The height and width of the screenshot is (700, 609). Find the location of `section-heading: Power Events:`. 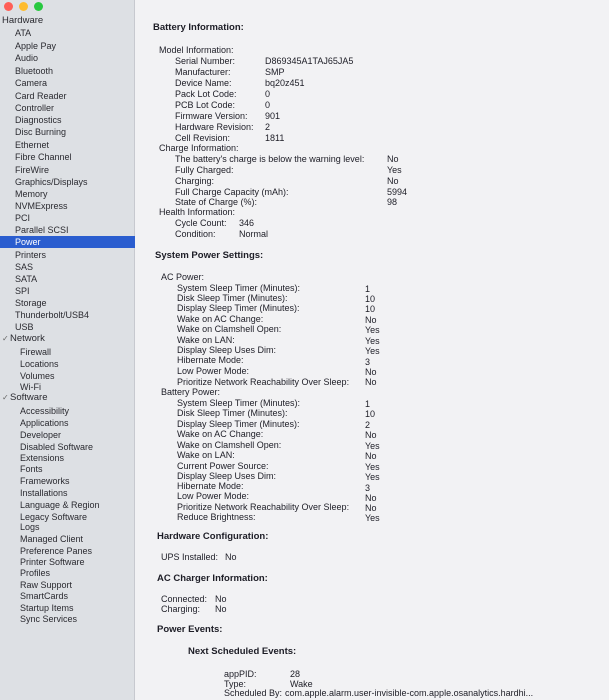

section-heading: Power Events: is located at coordinates (190, 629).